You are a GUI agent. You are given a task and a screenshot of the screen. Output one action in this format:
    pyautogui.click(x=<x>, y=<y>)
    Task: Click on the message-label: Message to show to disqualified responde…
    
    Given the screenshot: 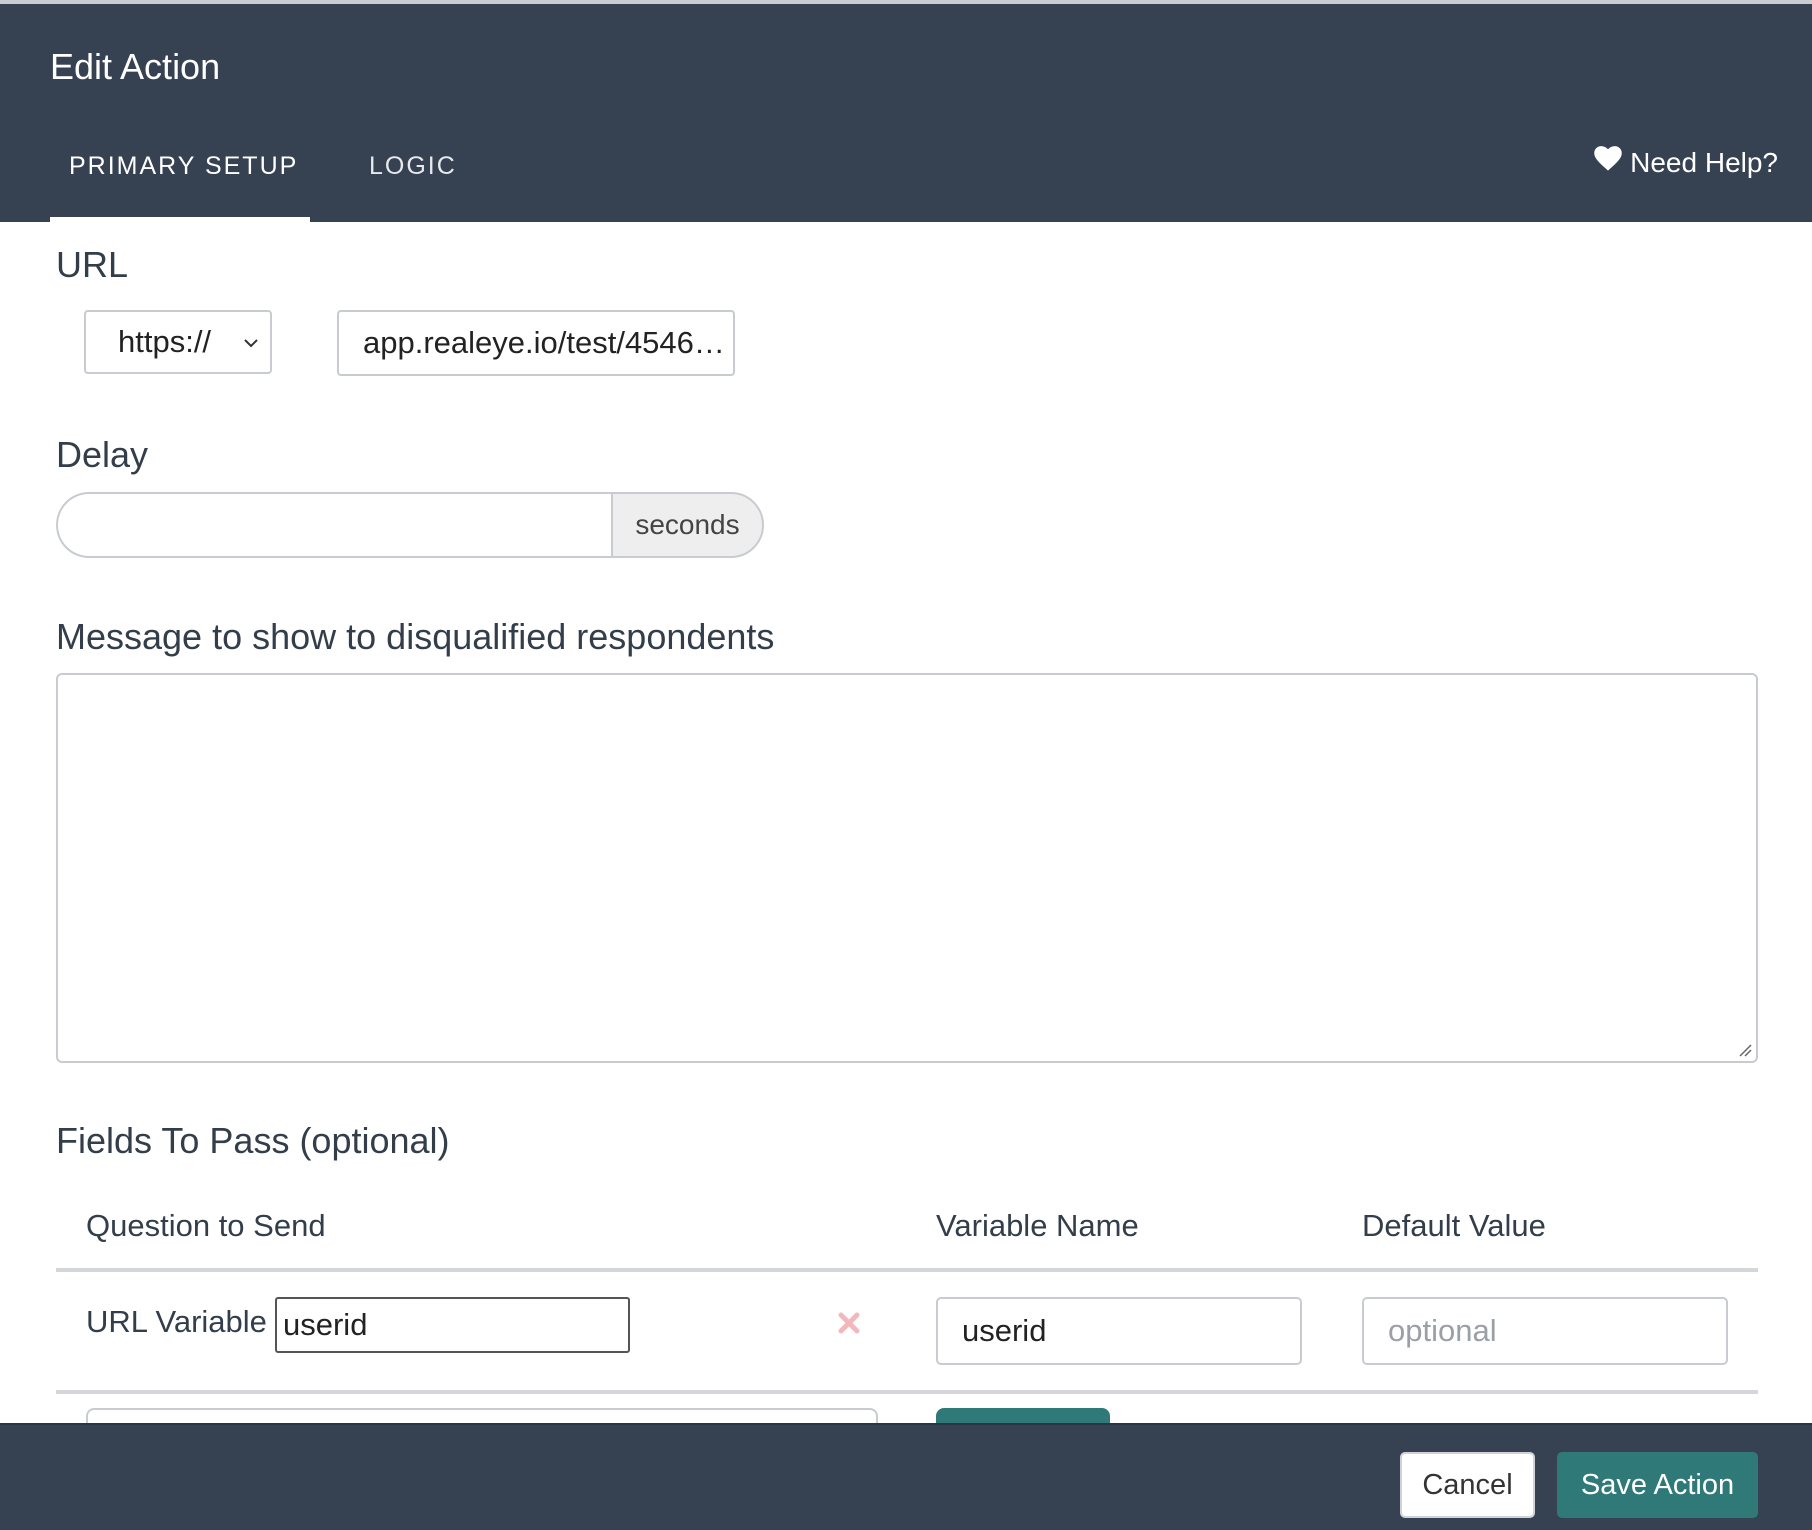 What is the action you would take?
    pyautogui.click(x=415, y=636)
    